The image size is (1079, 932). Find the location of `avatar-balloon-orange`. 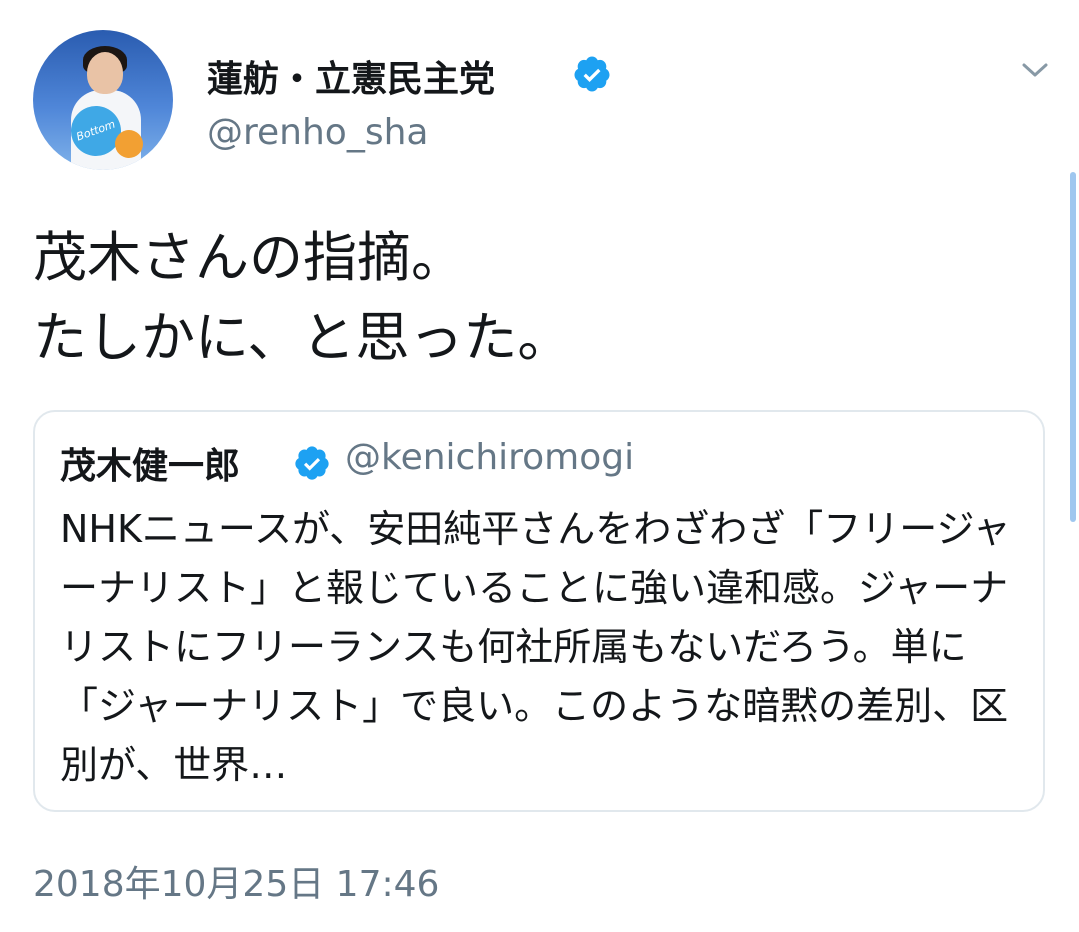

avatar-balloon-orange is located at coordinates (129, 144).